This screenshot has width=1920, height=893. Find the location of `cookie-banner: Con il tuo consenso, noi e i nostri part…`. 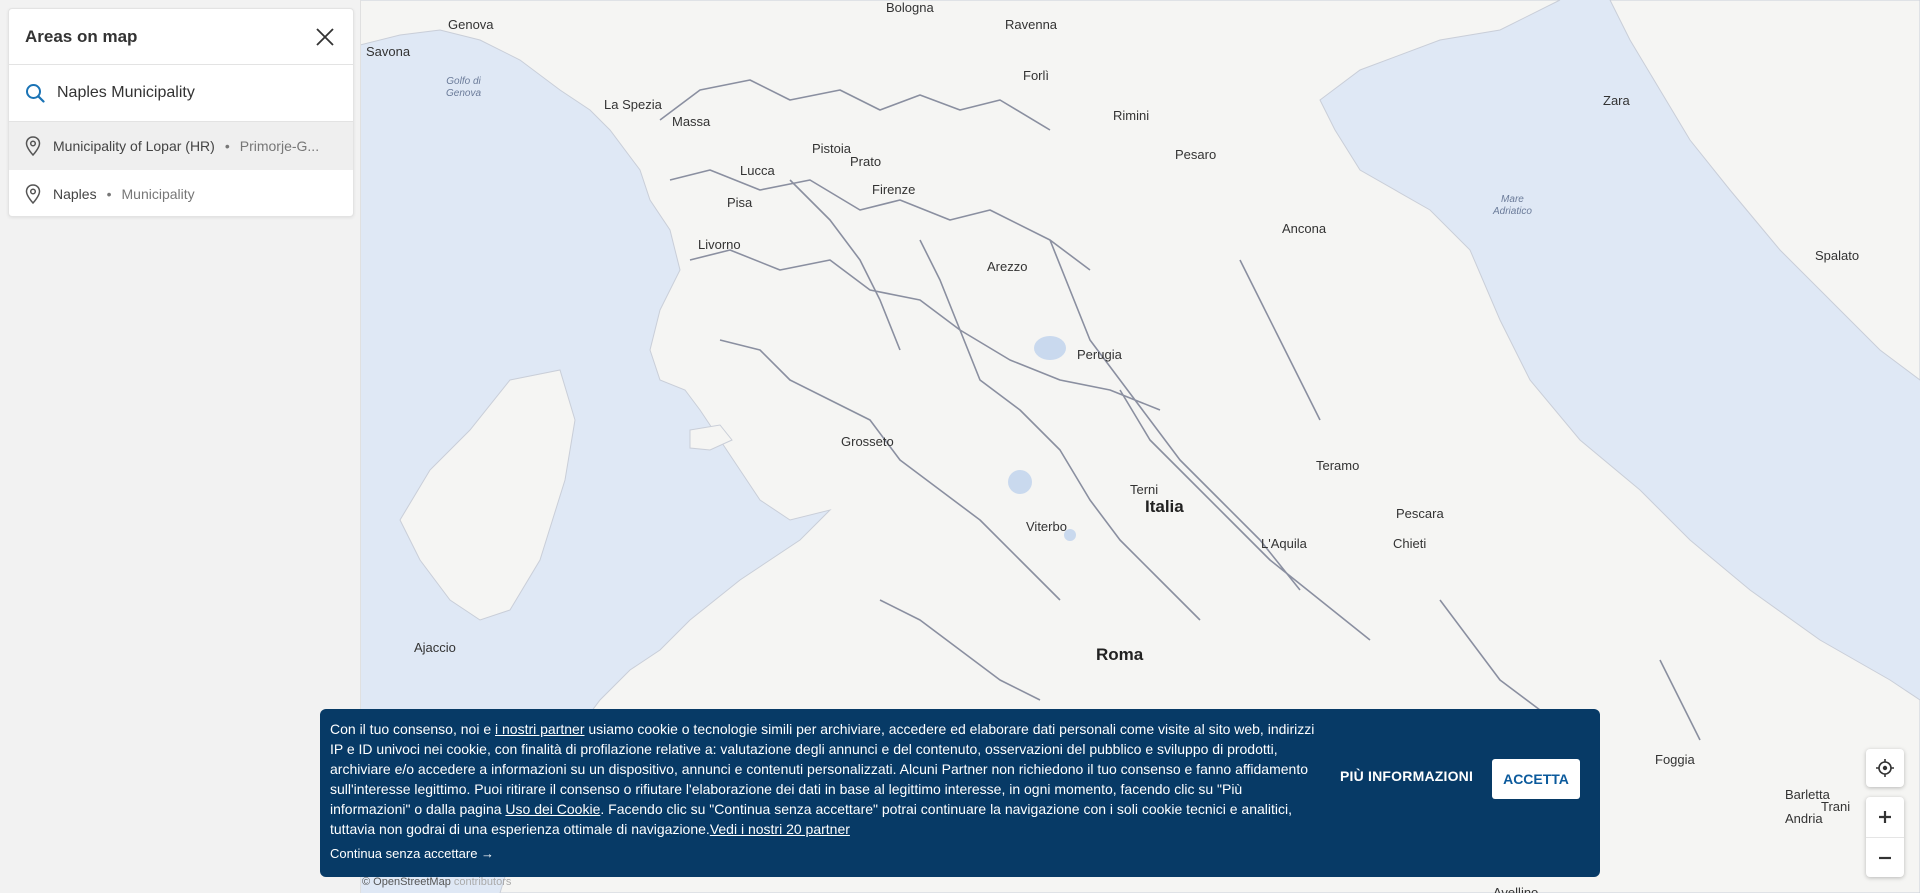

cookie-banner: Con il tuo consenso, noi e i nostri part… is located at coordinates (960, 793).